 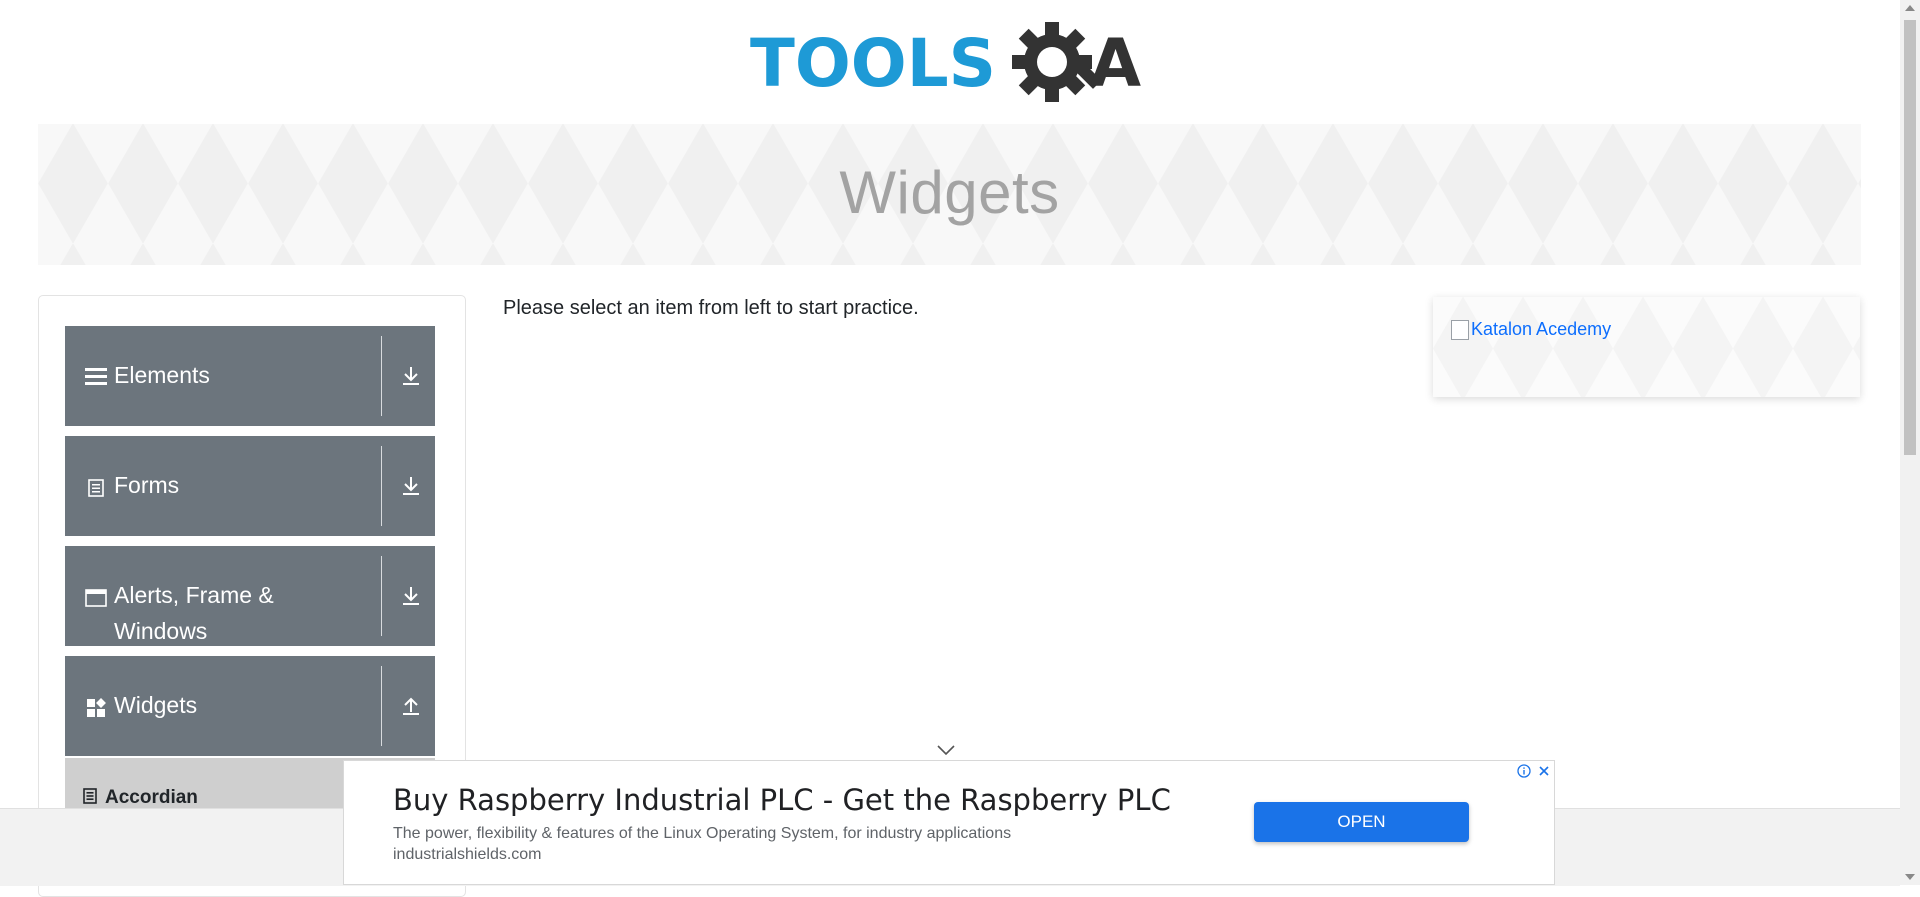 I want to click on group-header-alerts: Alerts, Frame & Windows, so click(x=250, y=596).